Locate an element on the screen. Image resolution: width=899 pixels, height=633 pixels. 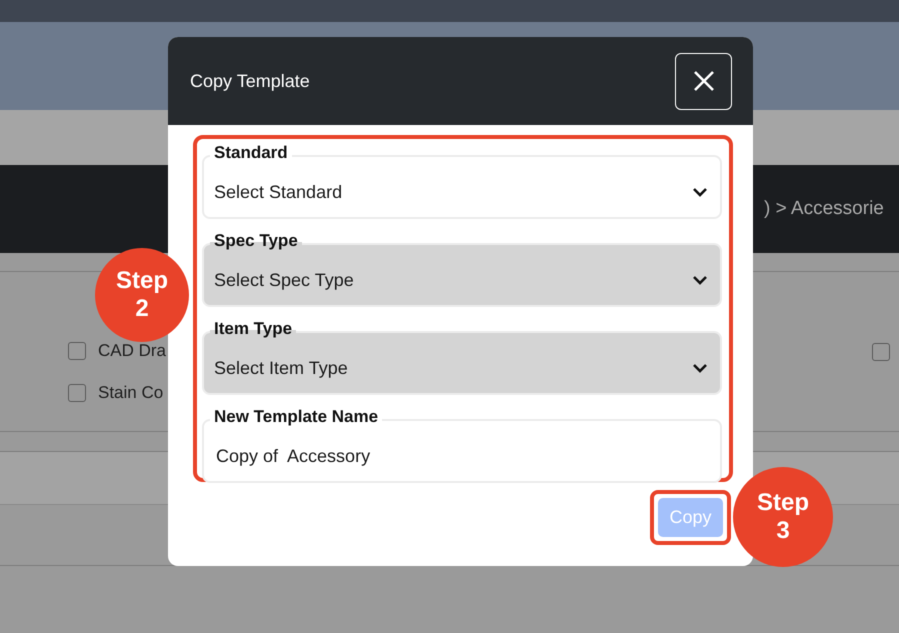
dialog-title: Copy Template is located at coordinates (250, 81).